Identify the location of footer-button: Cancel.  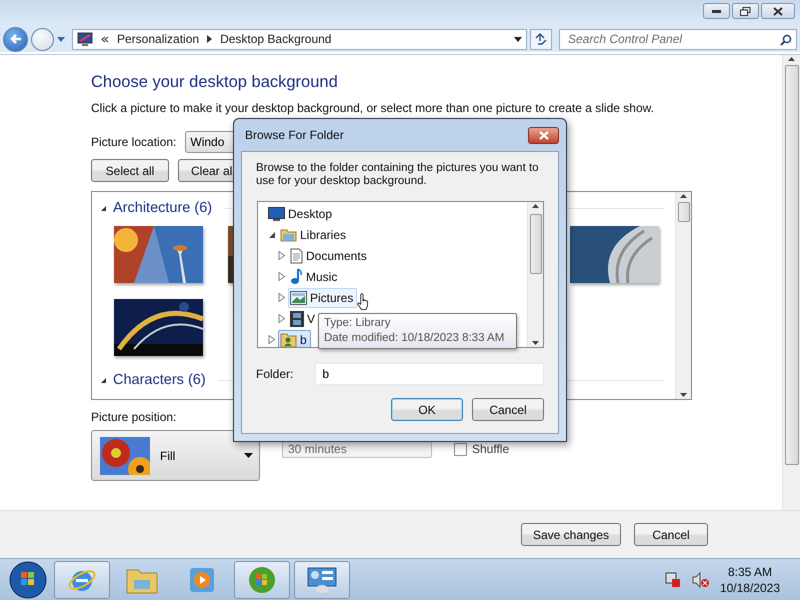
(671, 534).